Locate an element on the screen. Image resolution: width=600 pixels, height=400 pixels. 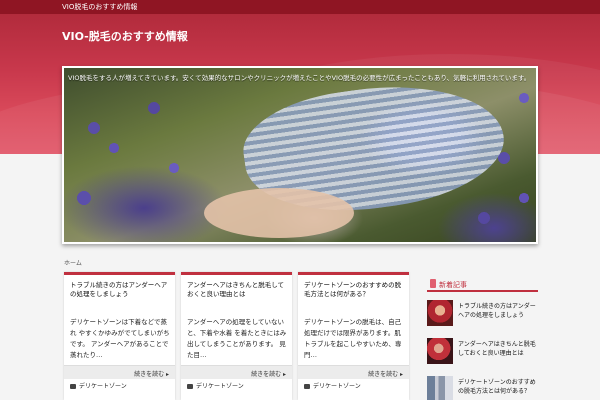
article-title: トラブル続きの方はアンダーヘアの処理をしましょう is located at coordinates (119, 290).